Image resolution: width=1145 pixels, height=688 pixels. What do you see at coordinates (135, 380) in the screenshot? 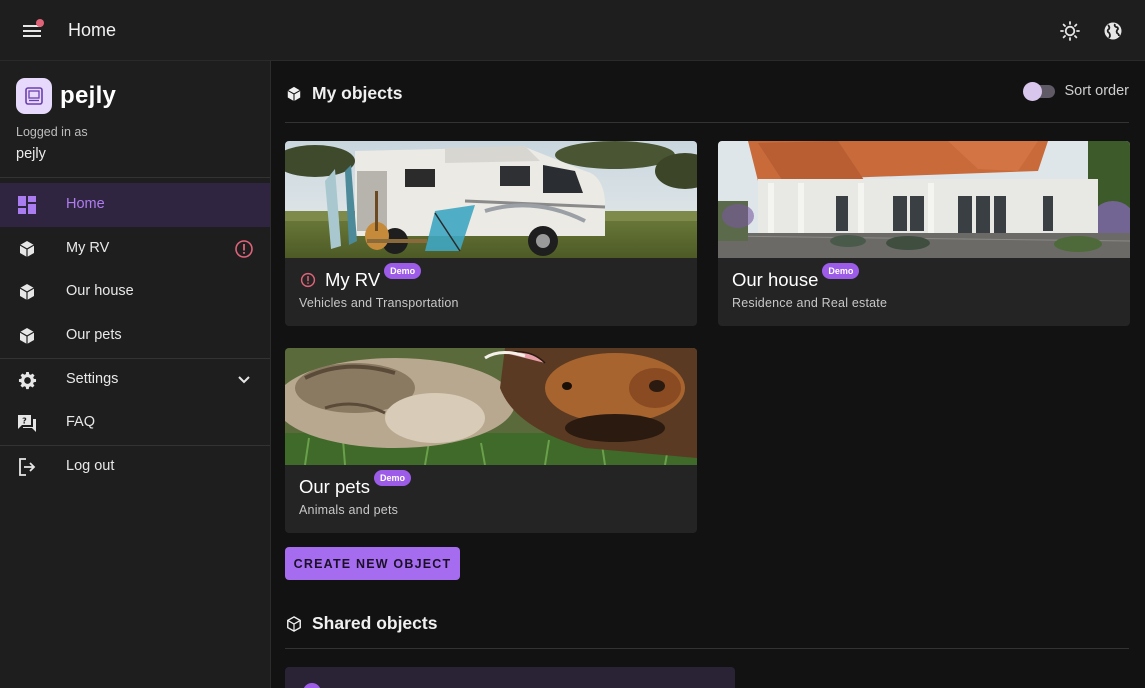
I see `sidebar-item-settings: Settings` at bounding box center [135, 380].